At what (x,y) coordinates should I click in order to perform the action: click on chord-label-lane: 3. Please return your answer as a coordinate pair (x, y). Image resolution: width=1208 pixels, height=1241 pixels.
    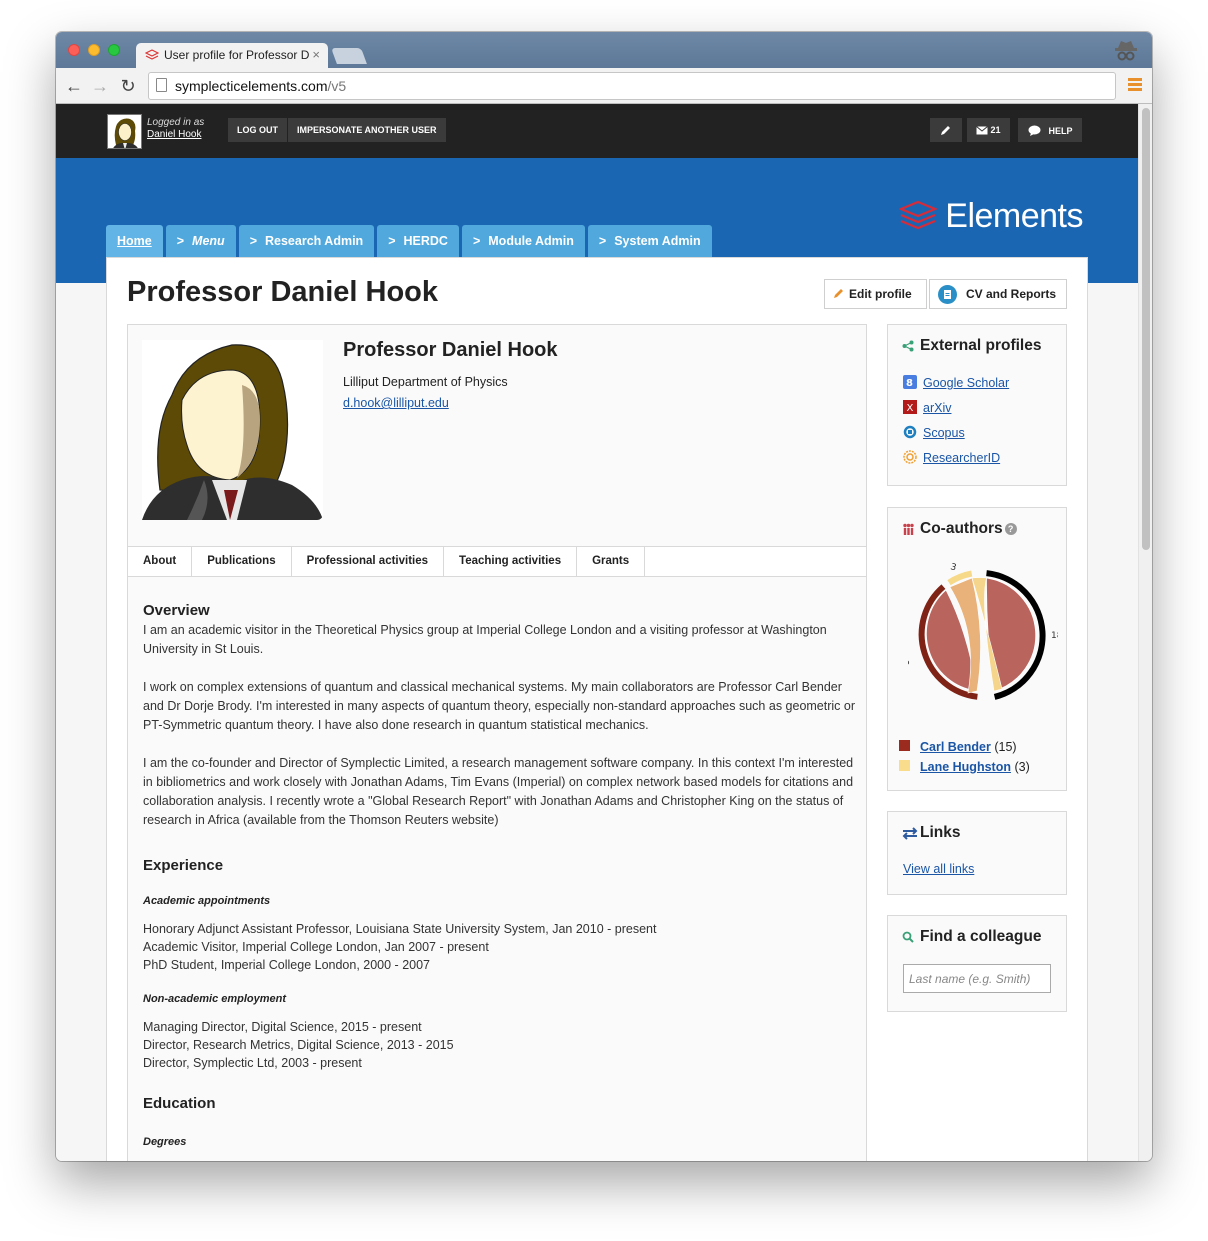
    Looking at the image, I should click on (953, 568).